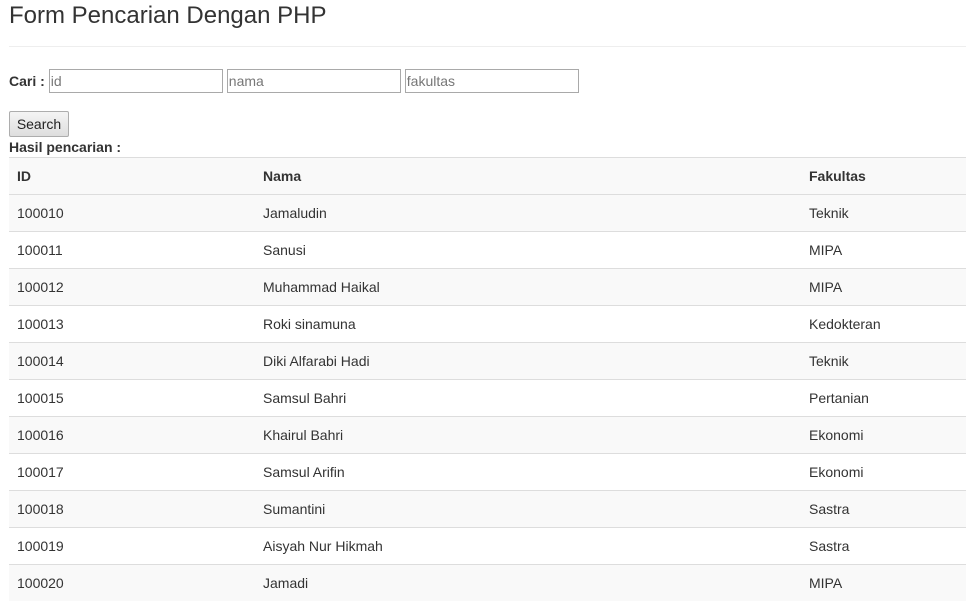  I want to click on cell-nama: Samsul Bahri, so click(528, 398).